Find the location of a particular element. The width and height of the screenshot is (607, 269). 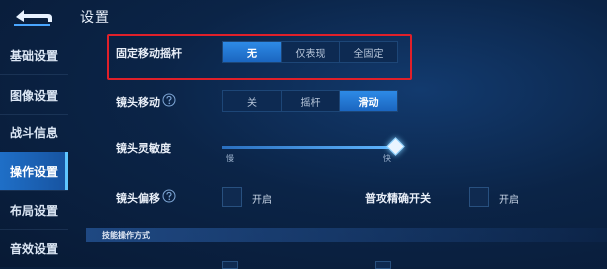

precise-attack-label: 普攻精确开关 is located at coordinates (398, 198).